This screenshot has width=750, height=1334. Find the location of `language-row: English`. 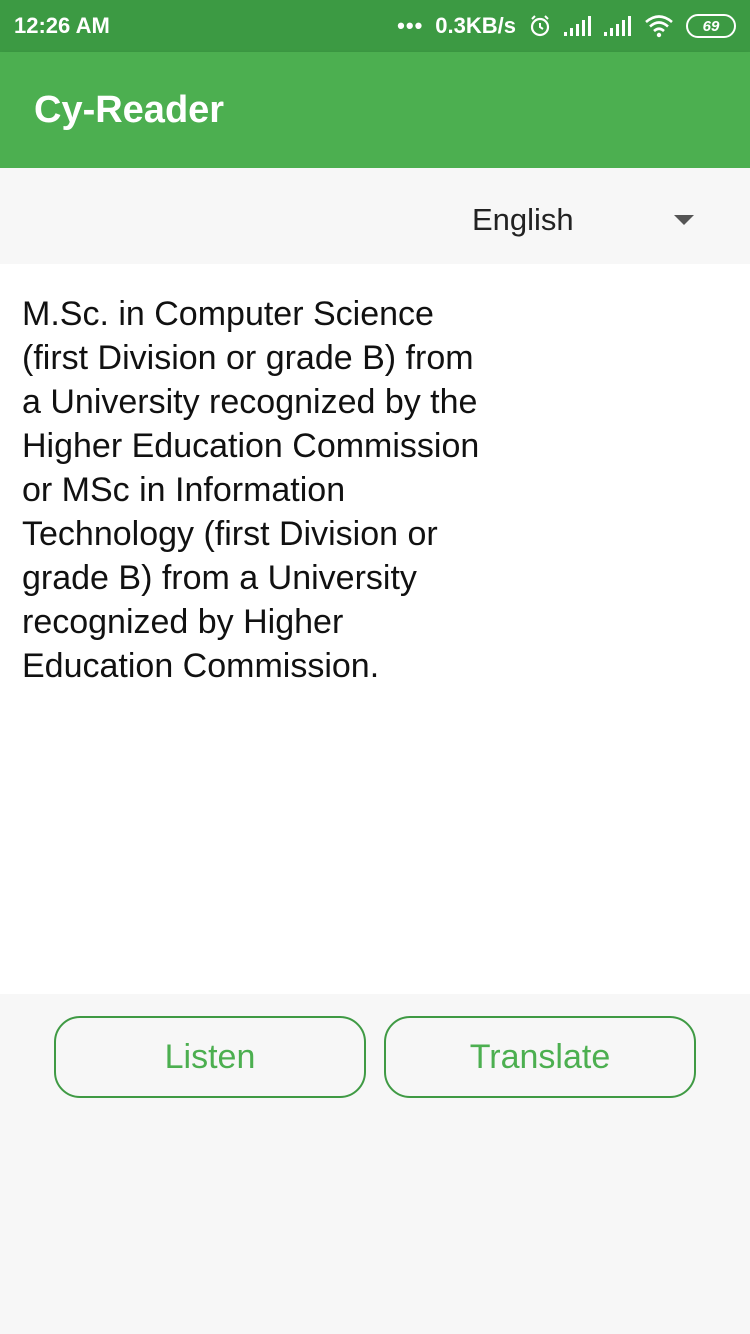

language-row: English is located at coordinates (375, 216).